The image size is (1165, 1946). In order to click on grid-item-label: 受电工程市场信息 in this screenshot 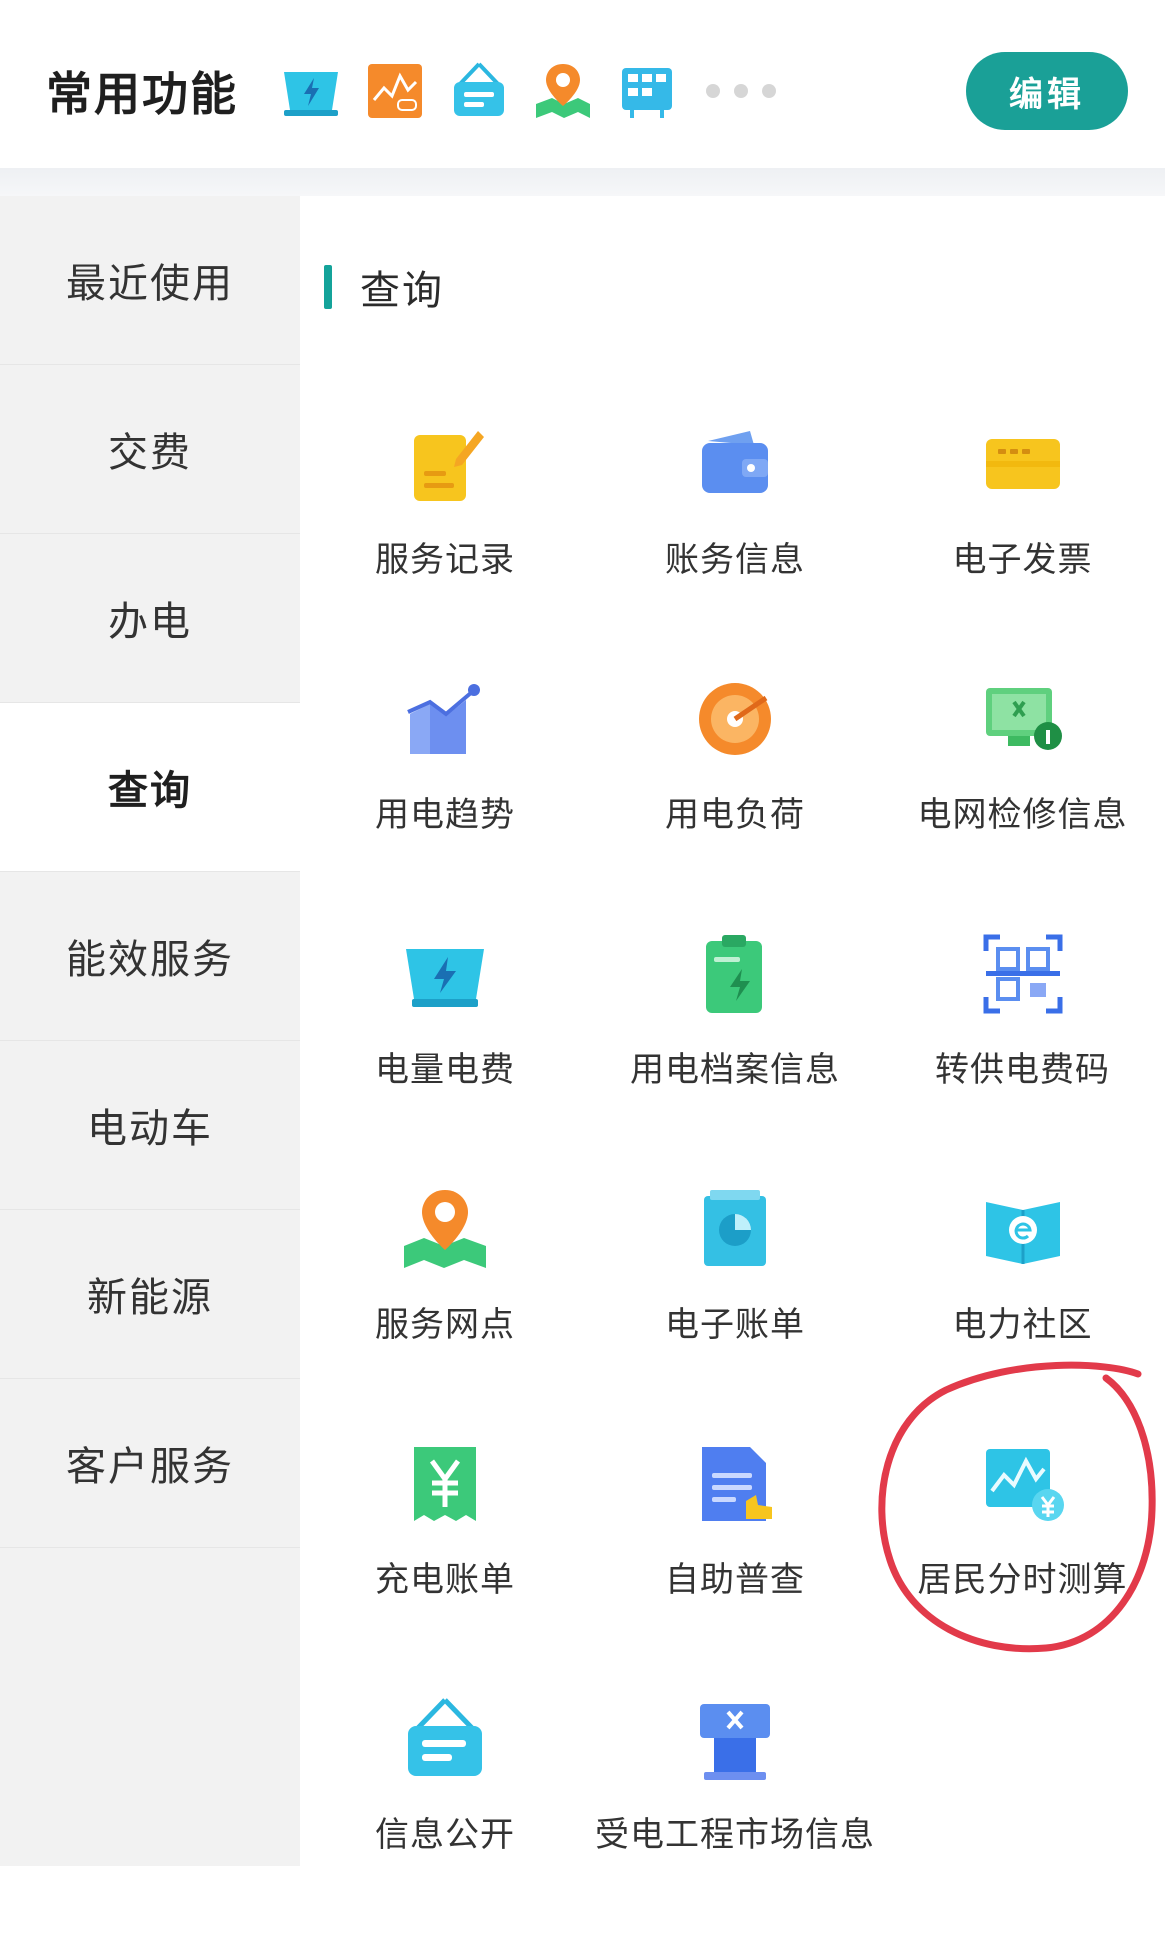, I will do `click(735, 1835)`.